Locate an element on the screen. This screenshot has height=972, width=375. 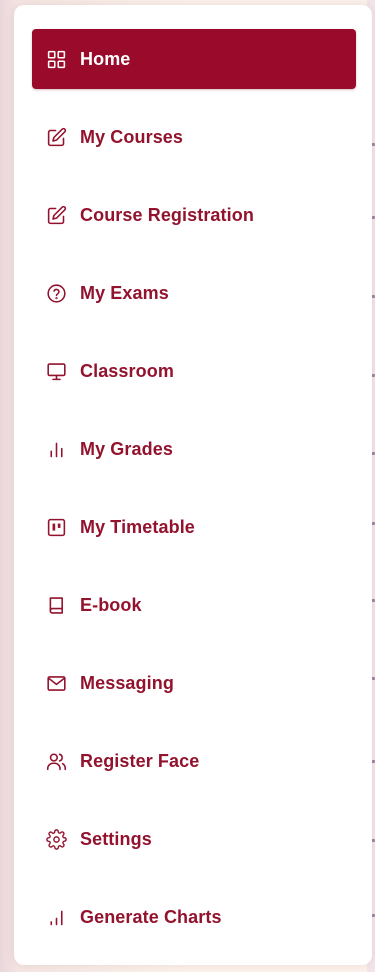
menu-item-my-timetable: My Timetable is located at coordinates (194, 527).